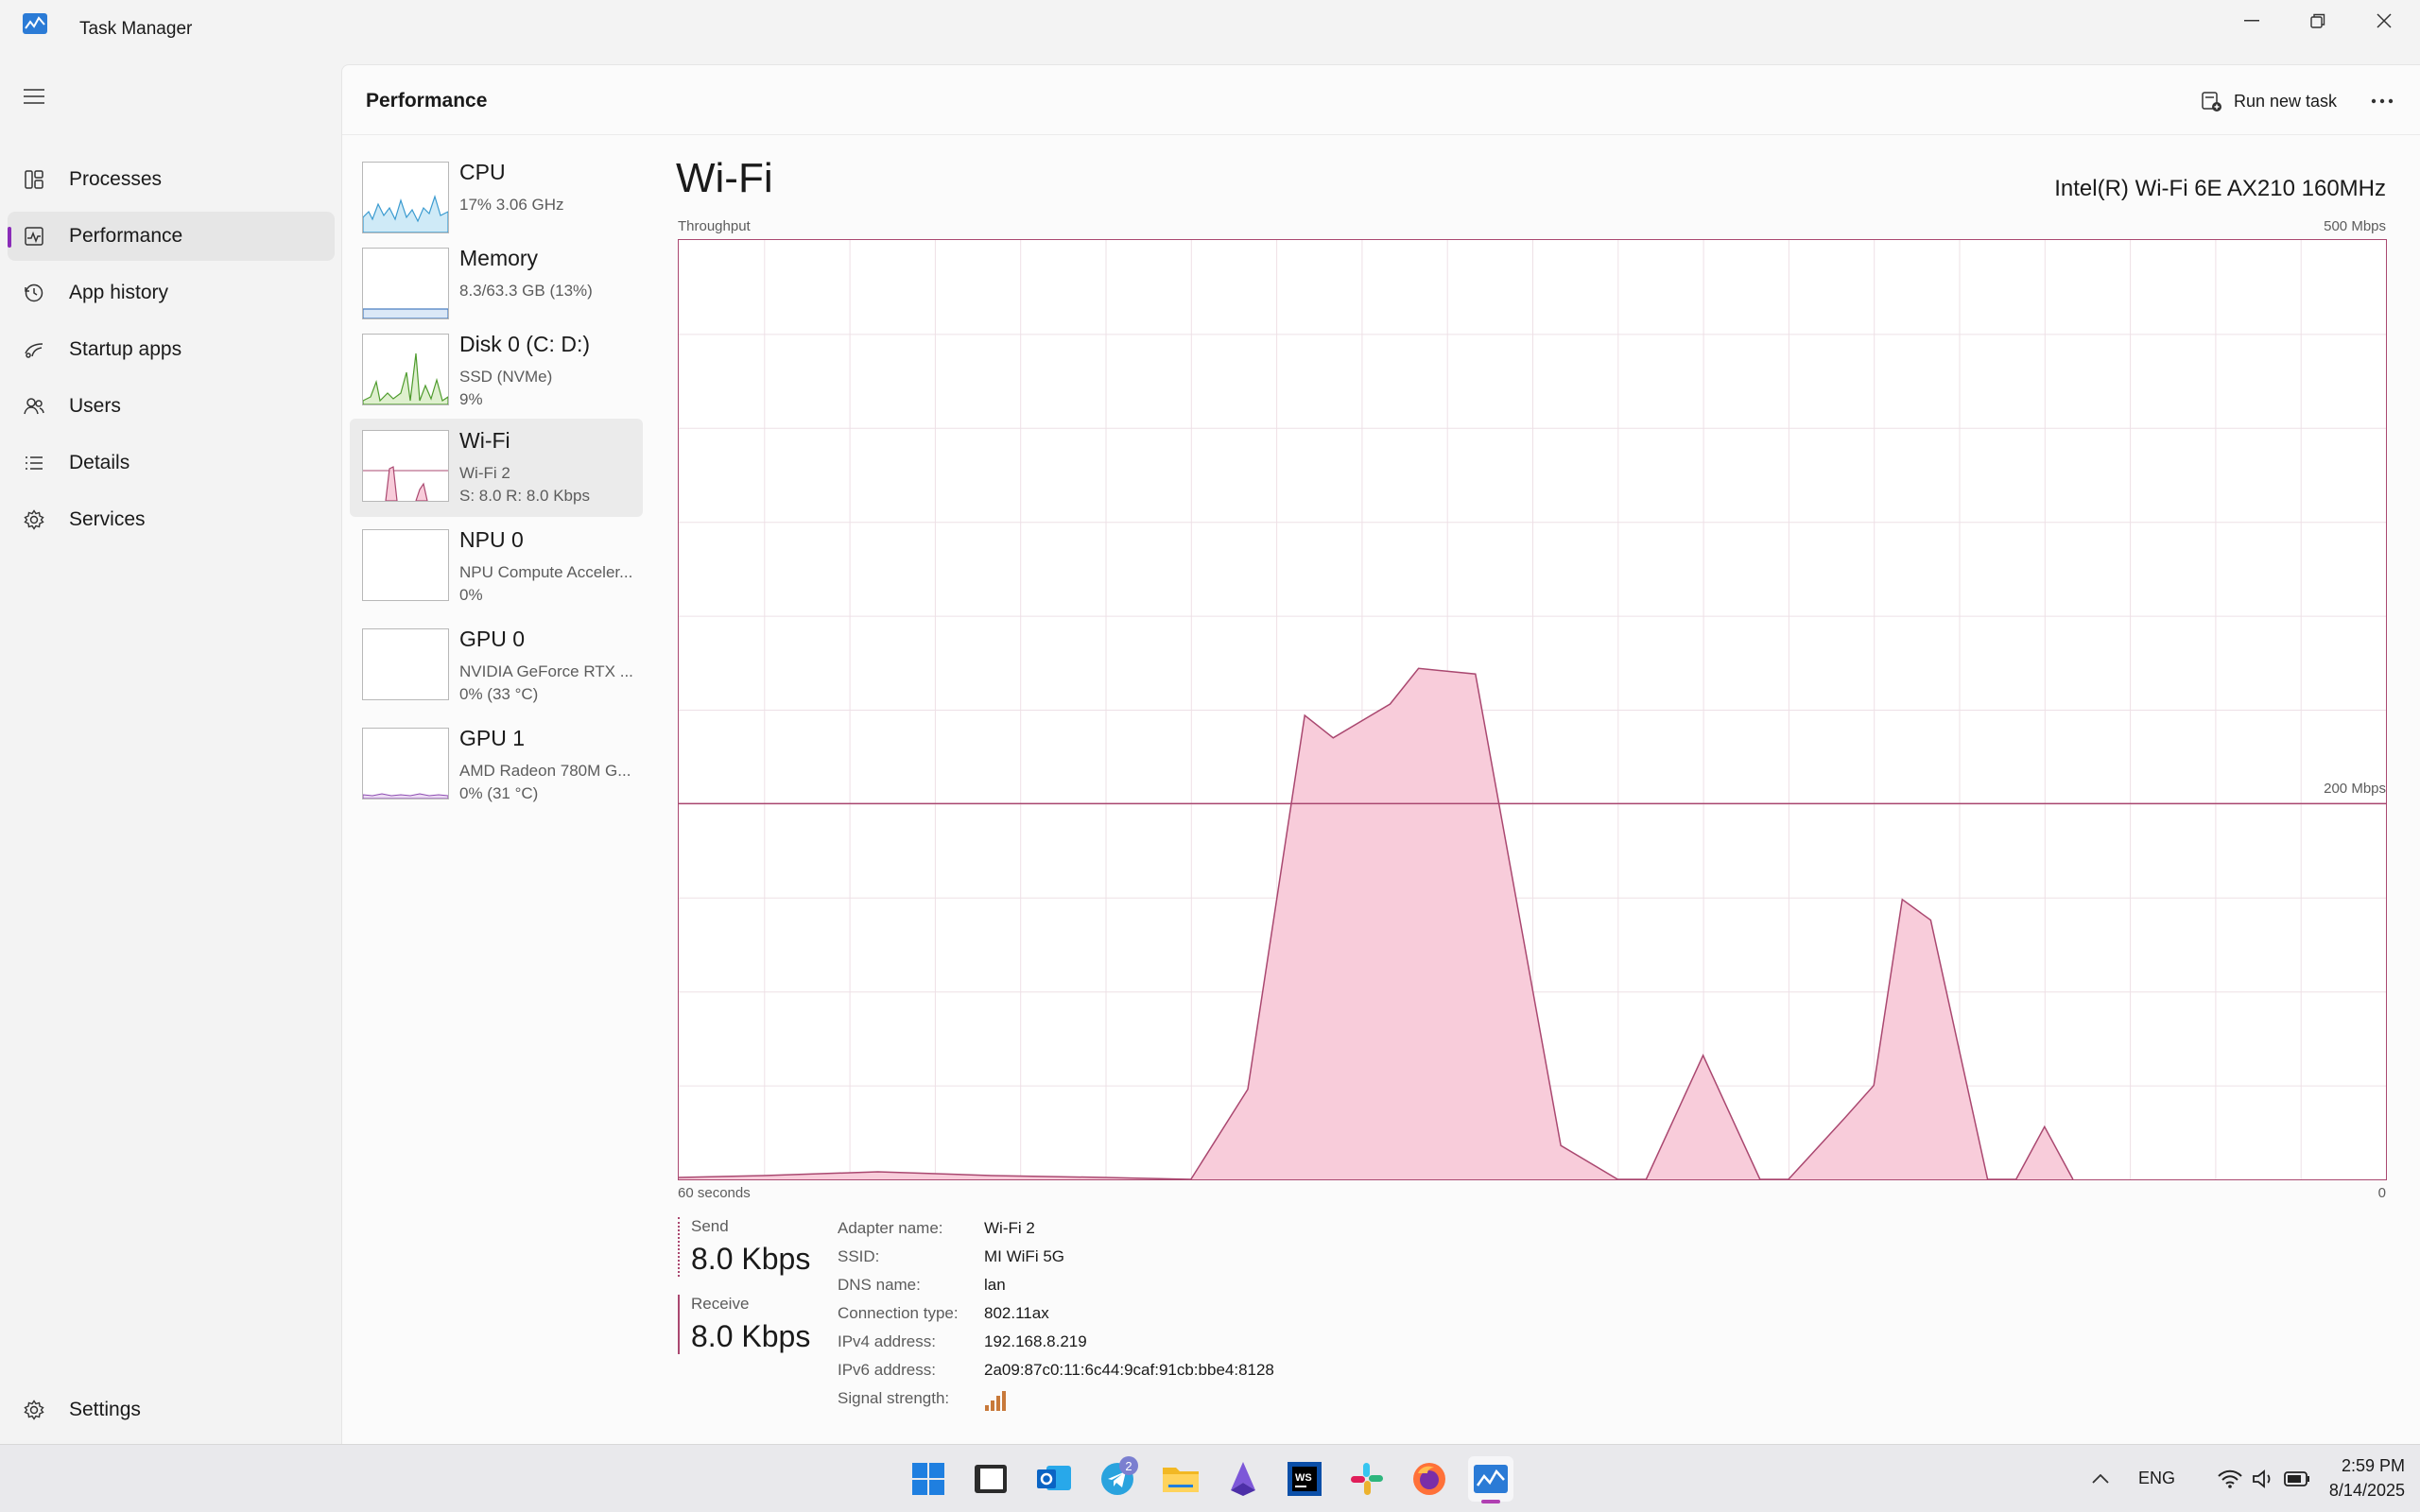  What do you see at coordinates (890, 1228) in the screenshot?
I see `property-key: Adapter name:` at bounding box center [890, 1228].